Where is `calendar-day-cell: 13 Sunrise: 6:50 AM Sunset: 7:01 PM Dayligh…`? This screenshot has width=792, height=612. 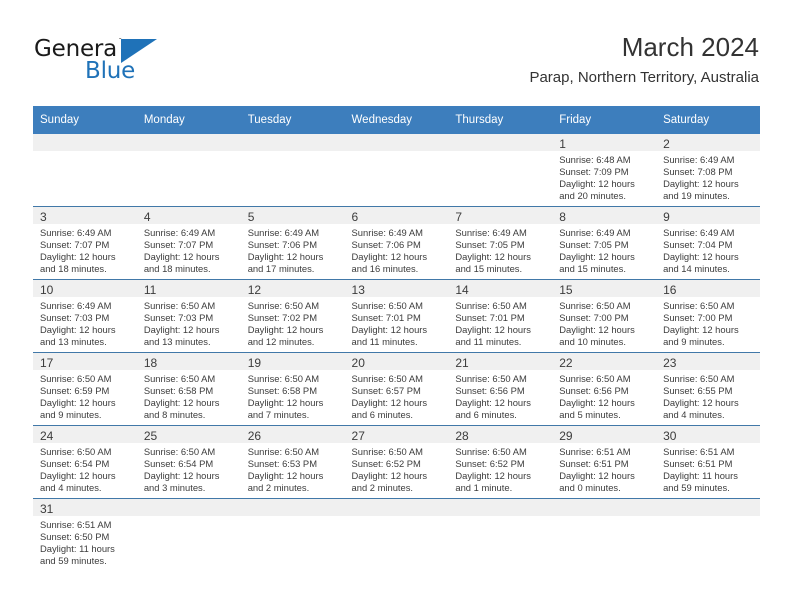
calendar-day-cell: 13 Sunrise: 6:50 AM Sunset: 7:01 PM Dayligh… is located at coordinates (396, 316).